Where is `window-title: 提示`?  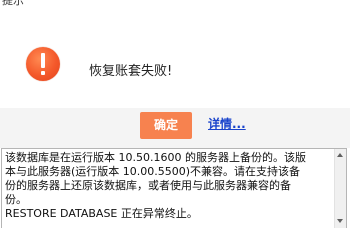
window-title: 提示 is located at coordinates (13, 3).